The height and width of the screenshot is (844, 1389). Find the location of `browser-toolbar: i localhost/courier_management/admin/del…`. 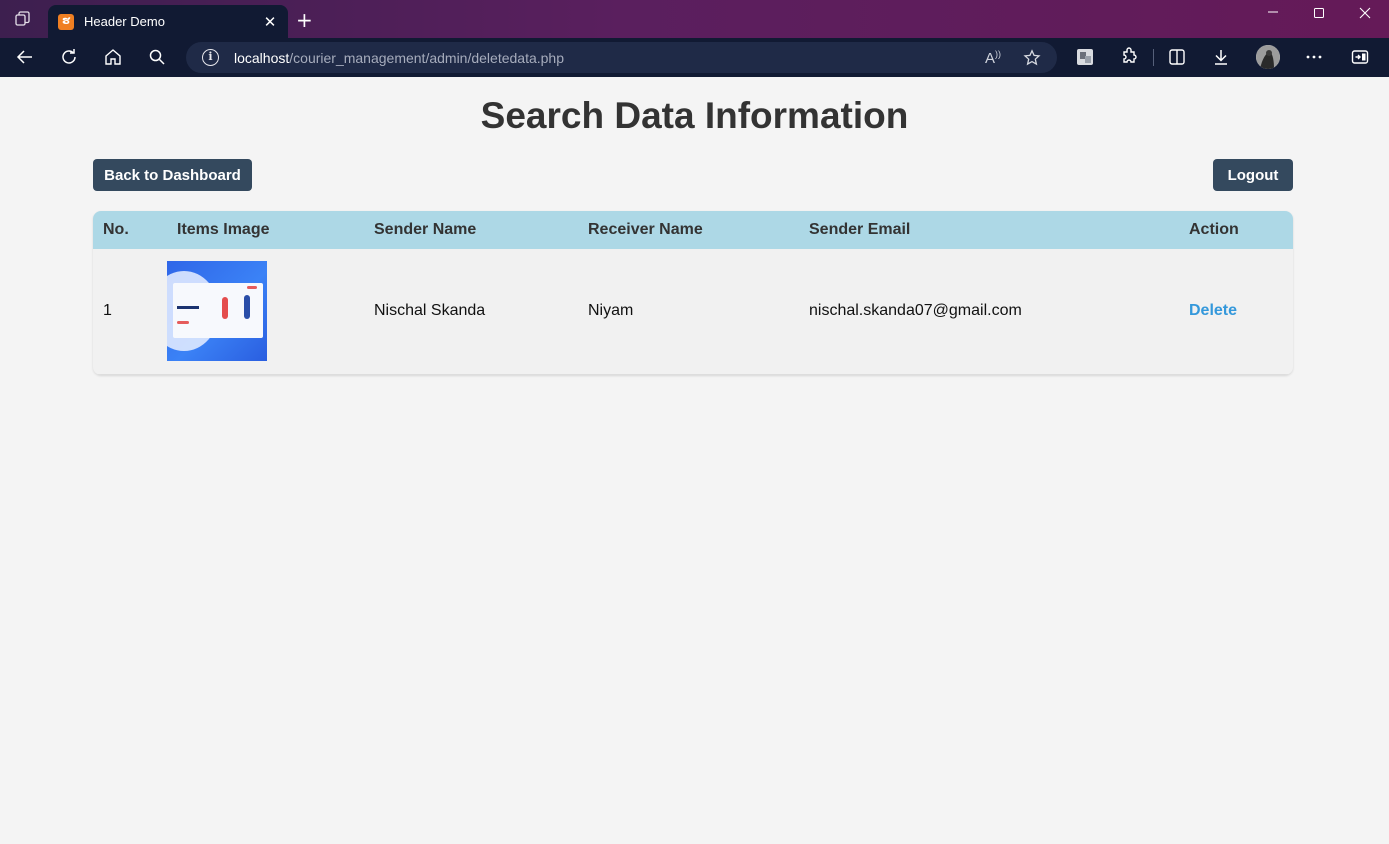

browser-toolbar: i localhost/courier_management/admin/del… is located at coordinates (694, 57).